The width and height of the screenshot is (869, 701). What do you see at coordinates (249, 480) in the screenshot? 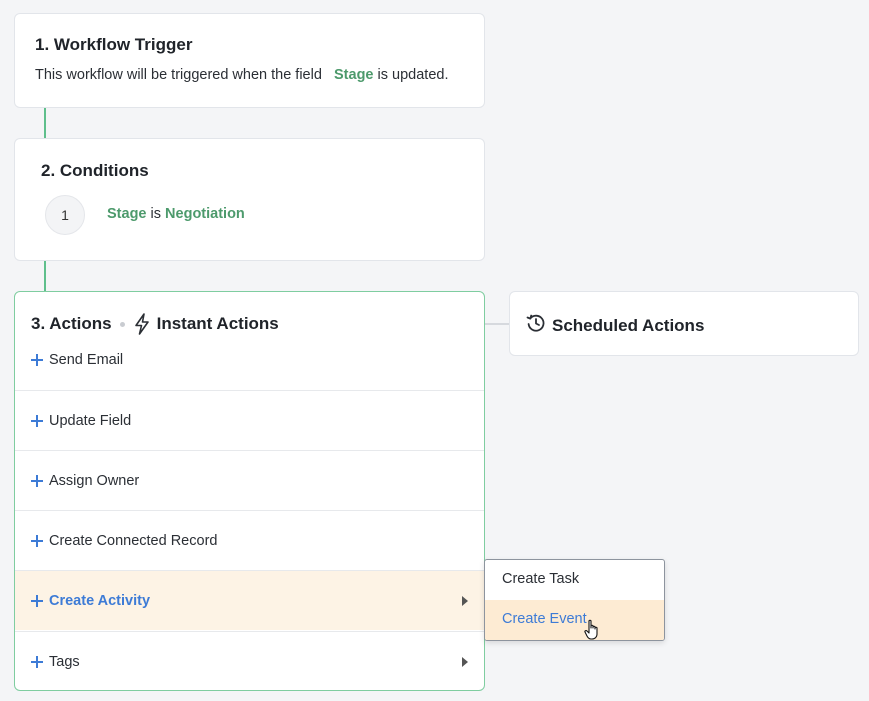
I see `action-assign-owner: Assign Owner` at bounding box center [249, 480].